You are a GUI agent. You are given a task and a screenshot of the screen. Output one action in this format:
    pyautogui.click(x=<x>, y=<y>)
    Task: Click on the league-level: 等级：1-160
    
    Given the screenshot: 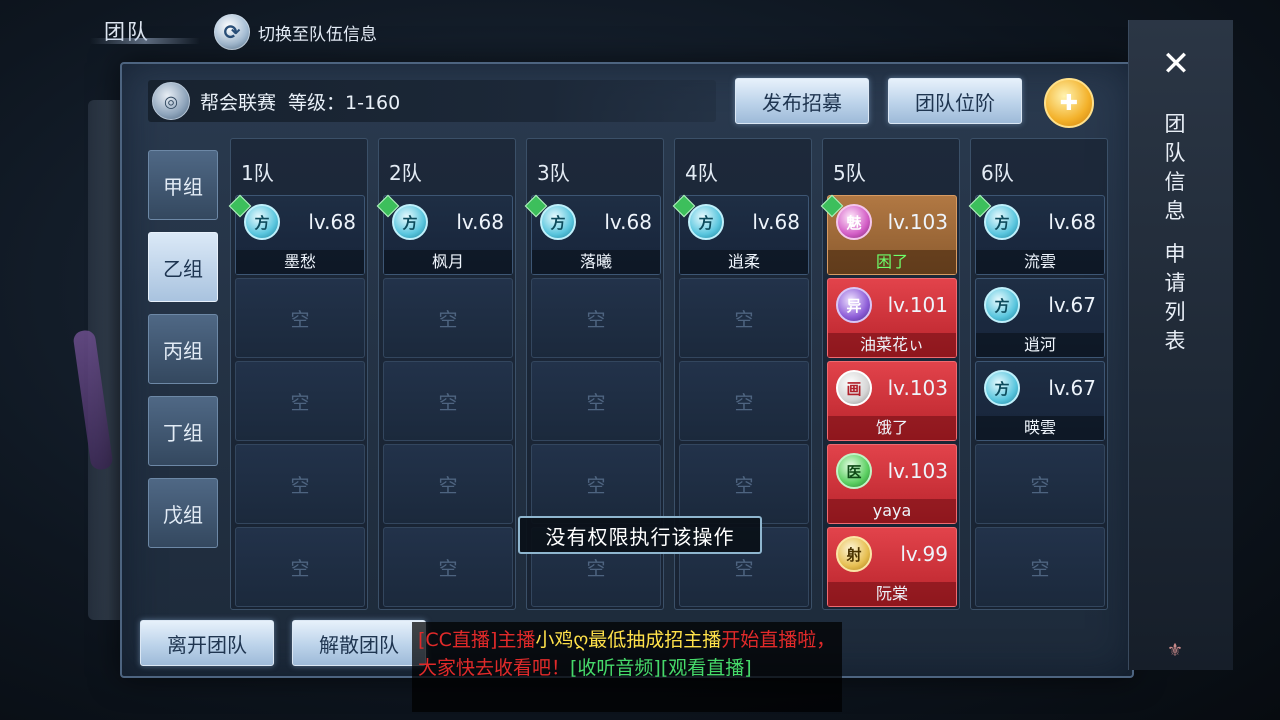 What is the action you would take?
    pyautogui.click(x=344, y=102)
    